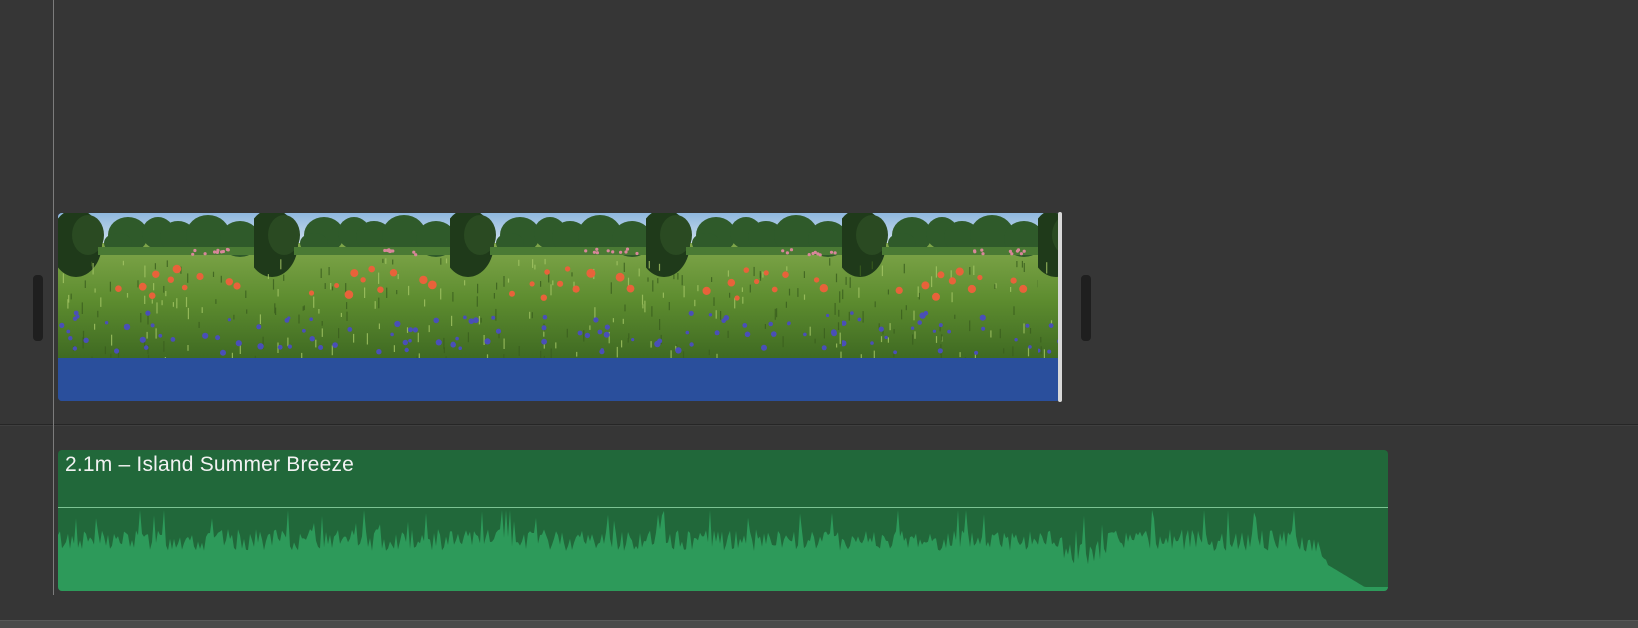 The image size is (1638, 628). Describe the element at coordinates (210, 464) in the screenshot. I see `audio-clip-title: 2.1m – Island Summer Breeze` at that location.